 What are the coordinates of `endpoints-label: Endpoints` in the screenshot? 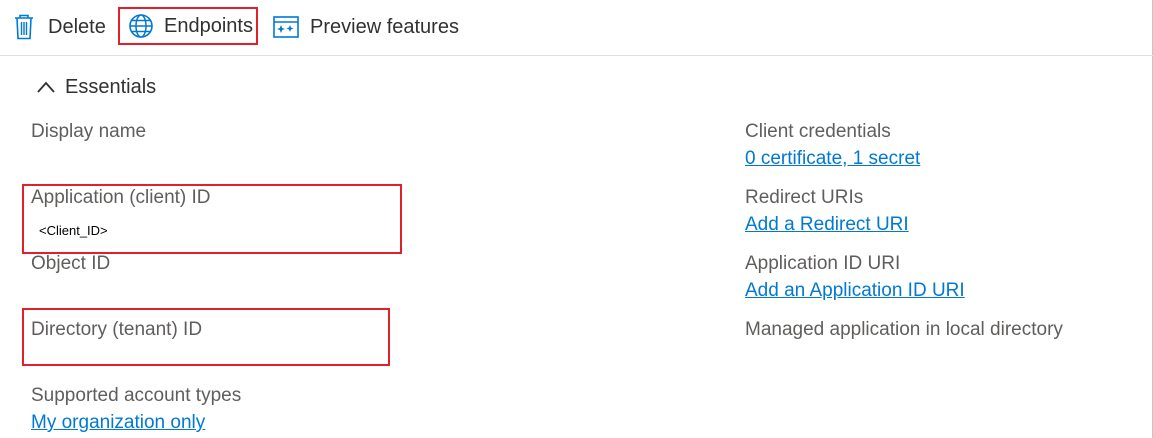 It's located at (208, 25).